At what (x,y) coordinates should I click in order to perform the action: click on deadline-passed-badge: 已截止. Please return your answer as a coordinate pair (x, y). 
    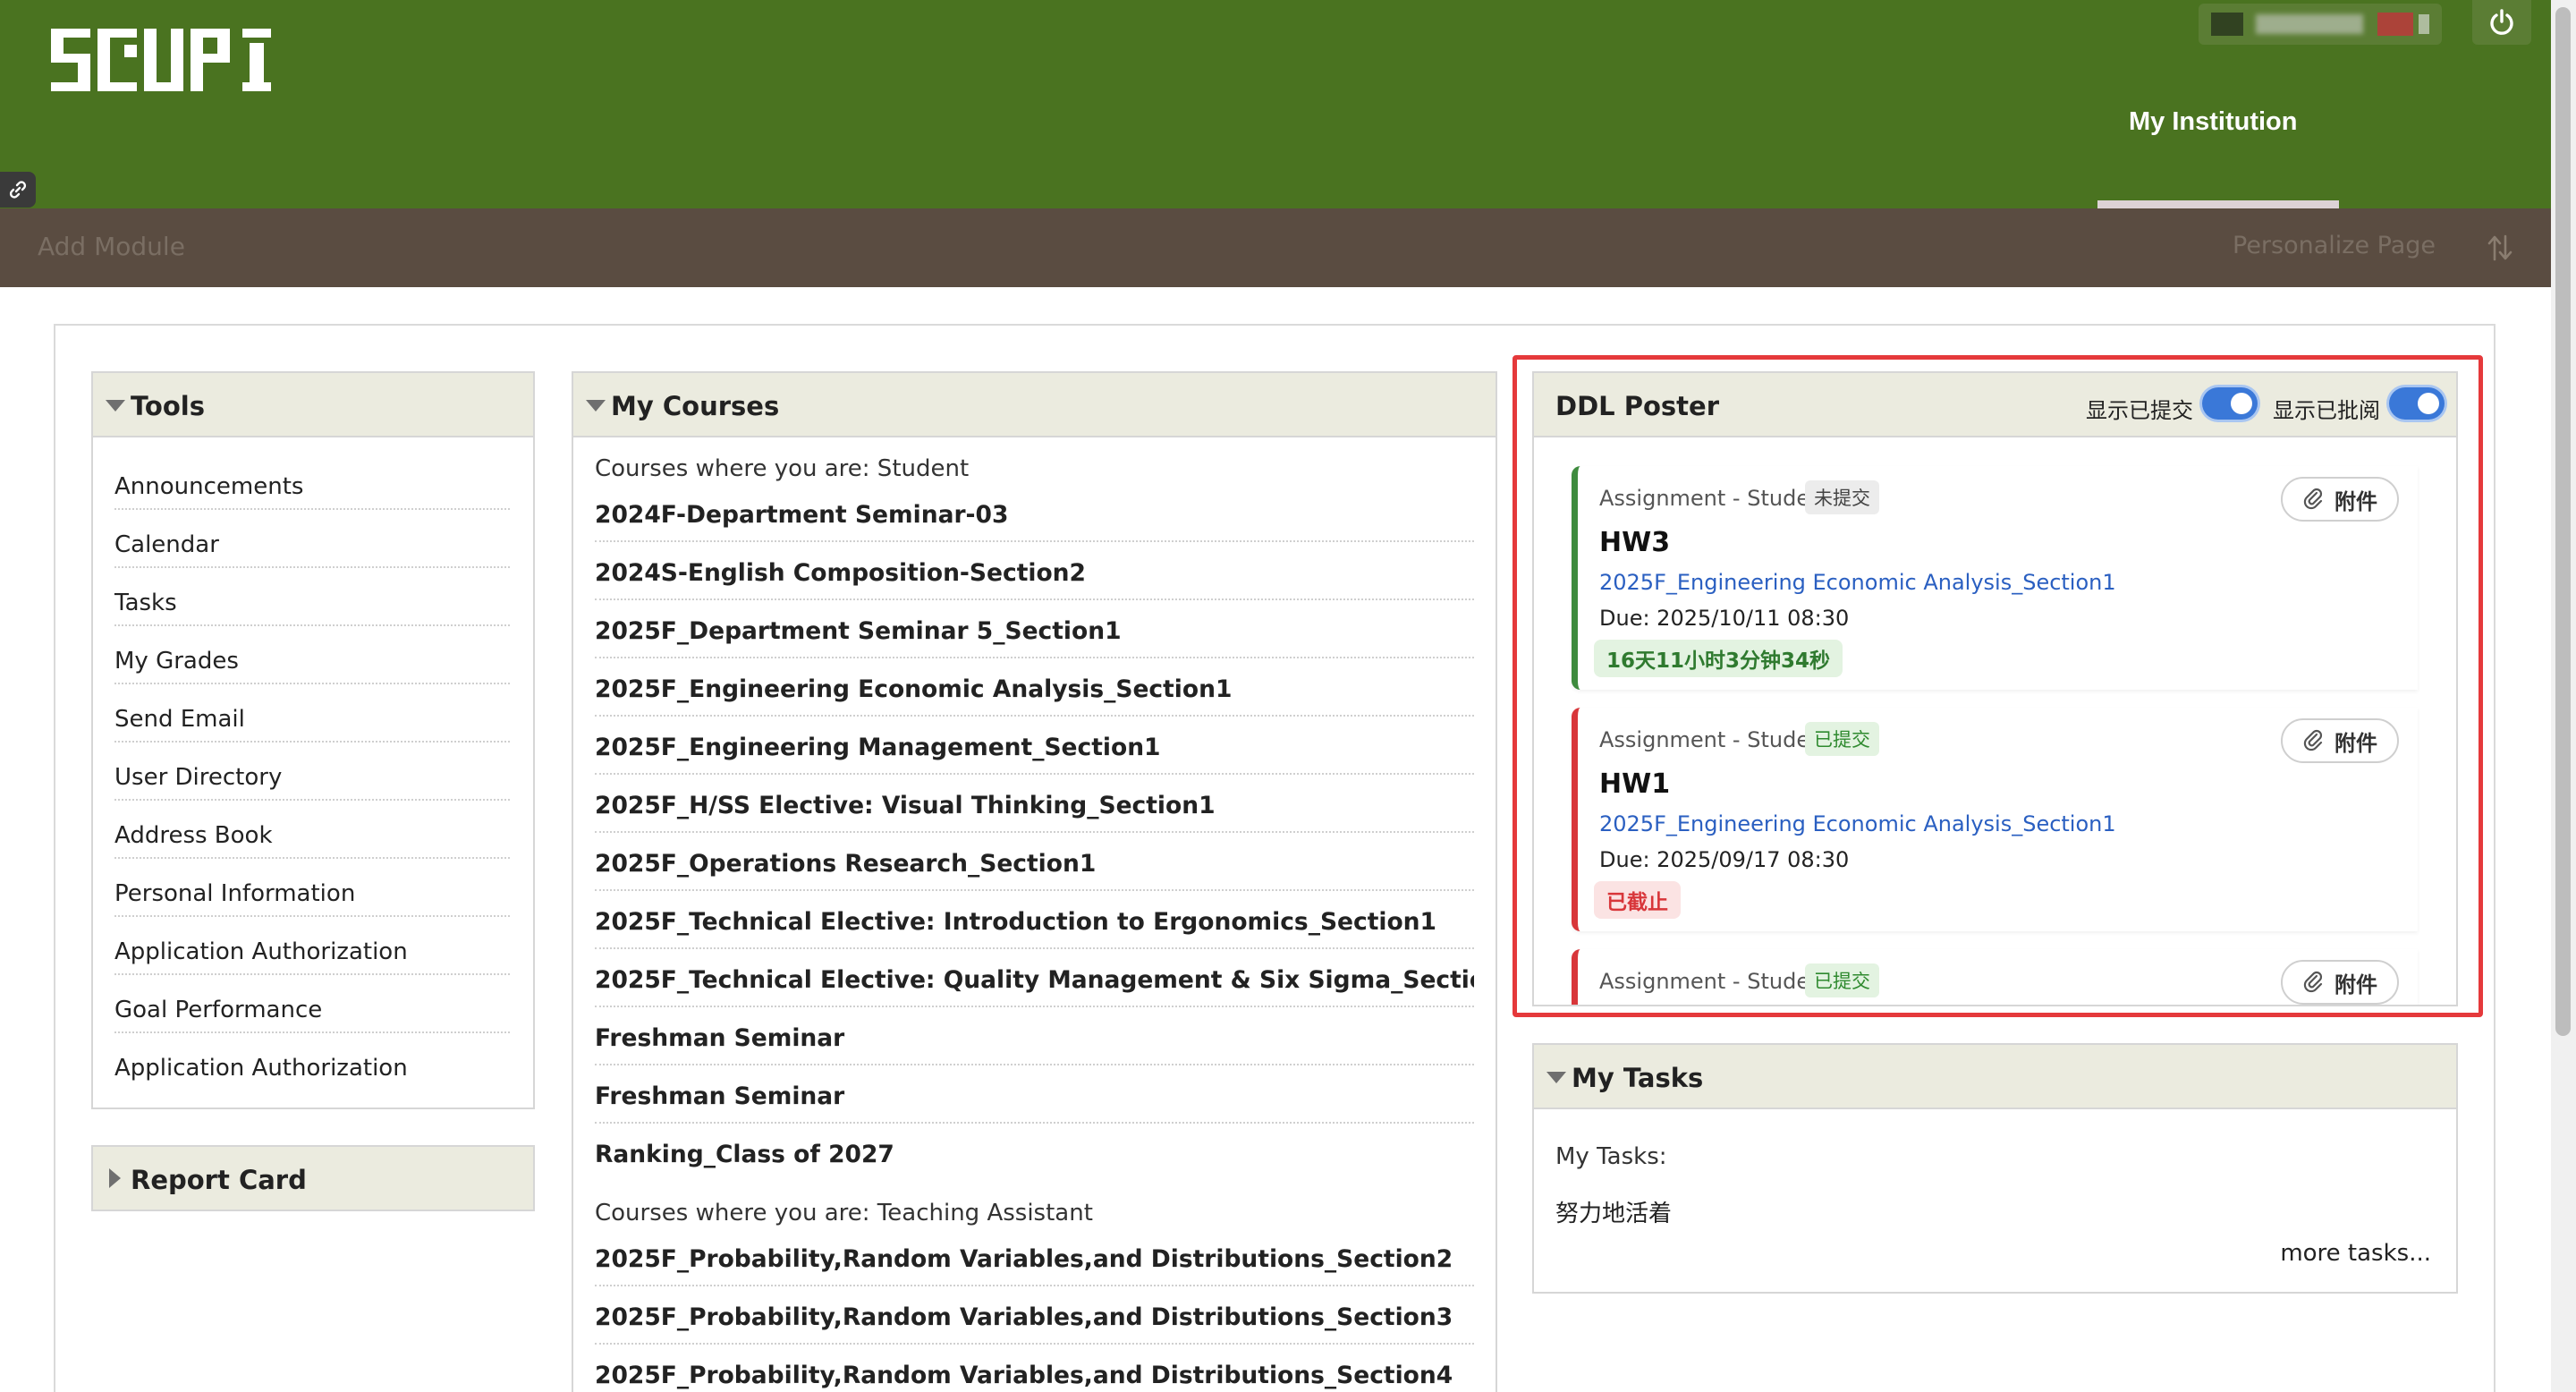
    Looking at the image, I should click on (1637, 900).